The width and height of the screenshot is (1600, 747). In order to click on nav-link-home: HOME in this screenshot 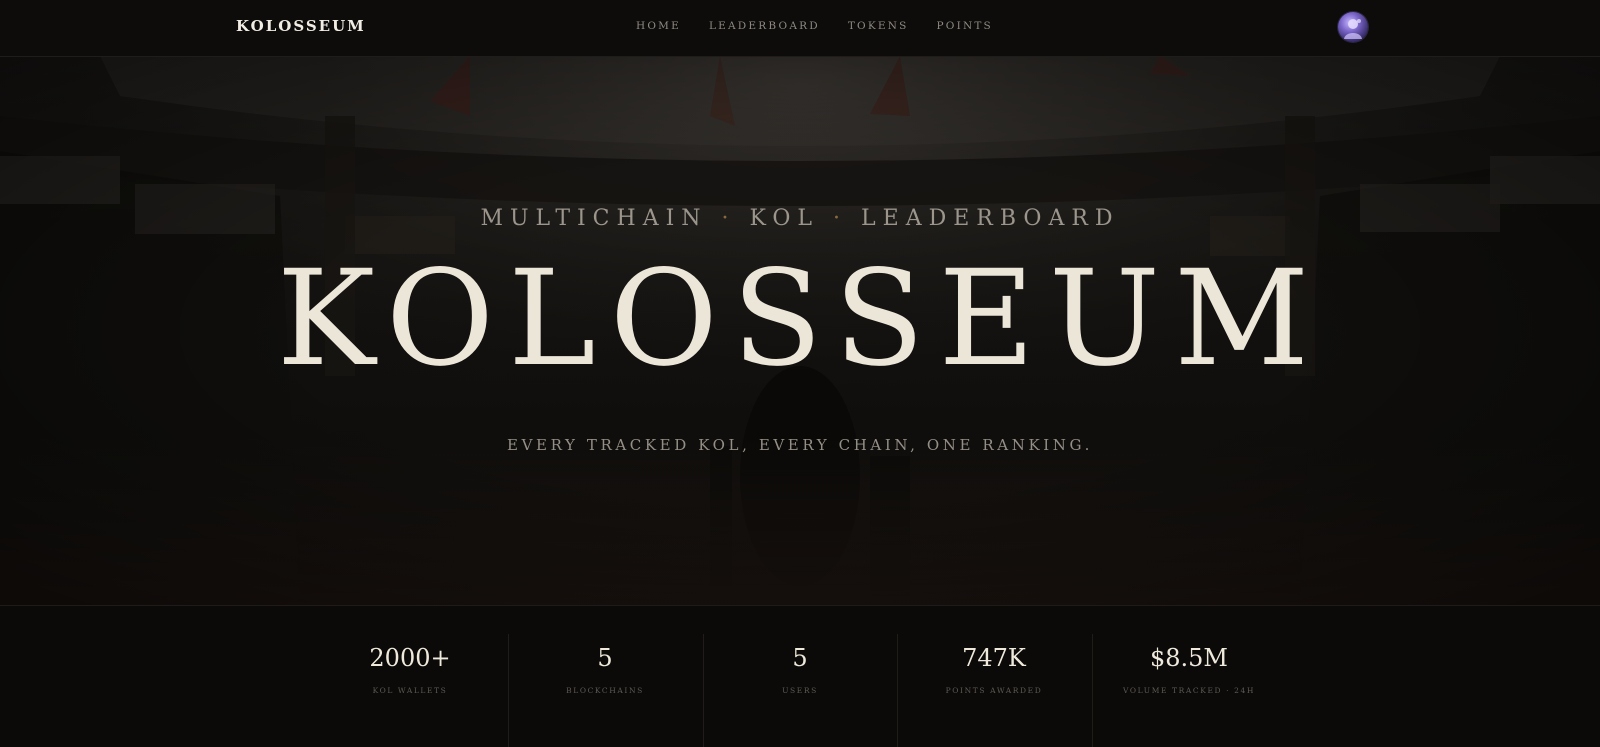, I will do `click(658, 26)`.